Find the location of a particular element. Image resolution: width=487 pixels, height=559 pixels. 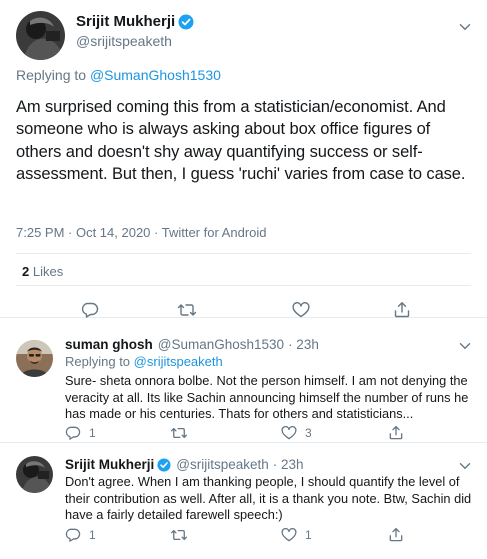

reply-header: suman ghosh @SumanGhosh1530 · 23h is located at coordinates (192, 344).